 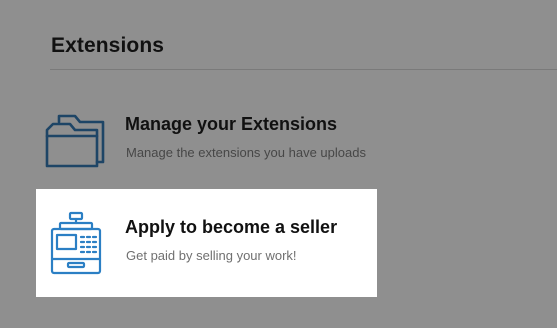 What do you see at coordinates (211, 255) in the screenshot?
I see `become-seller-description: Get paid by selling your work!` at bounding box center [211, 255].